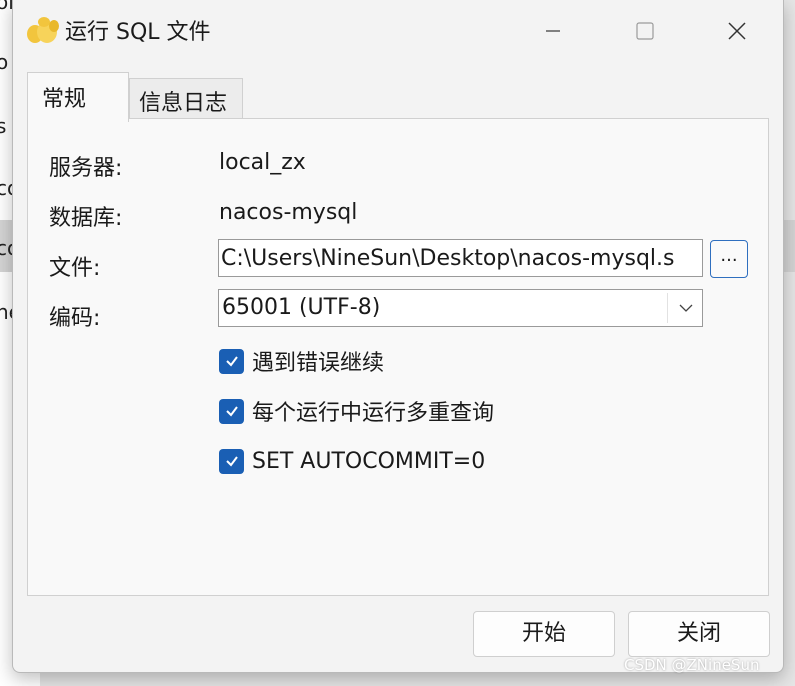  What do you see at coordinates (398, 31) in the screenshot?
I see `title-bar: 运行 SQL 文件` at bounding box center [398, 31].